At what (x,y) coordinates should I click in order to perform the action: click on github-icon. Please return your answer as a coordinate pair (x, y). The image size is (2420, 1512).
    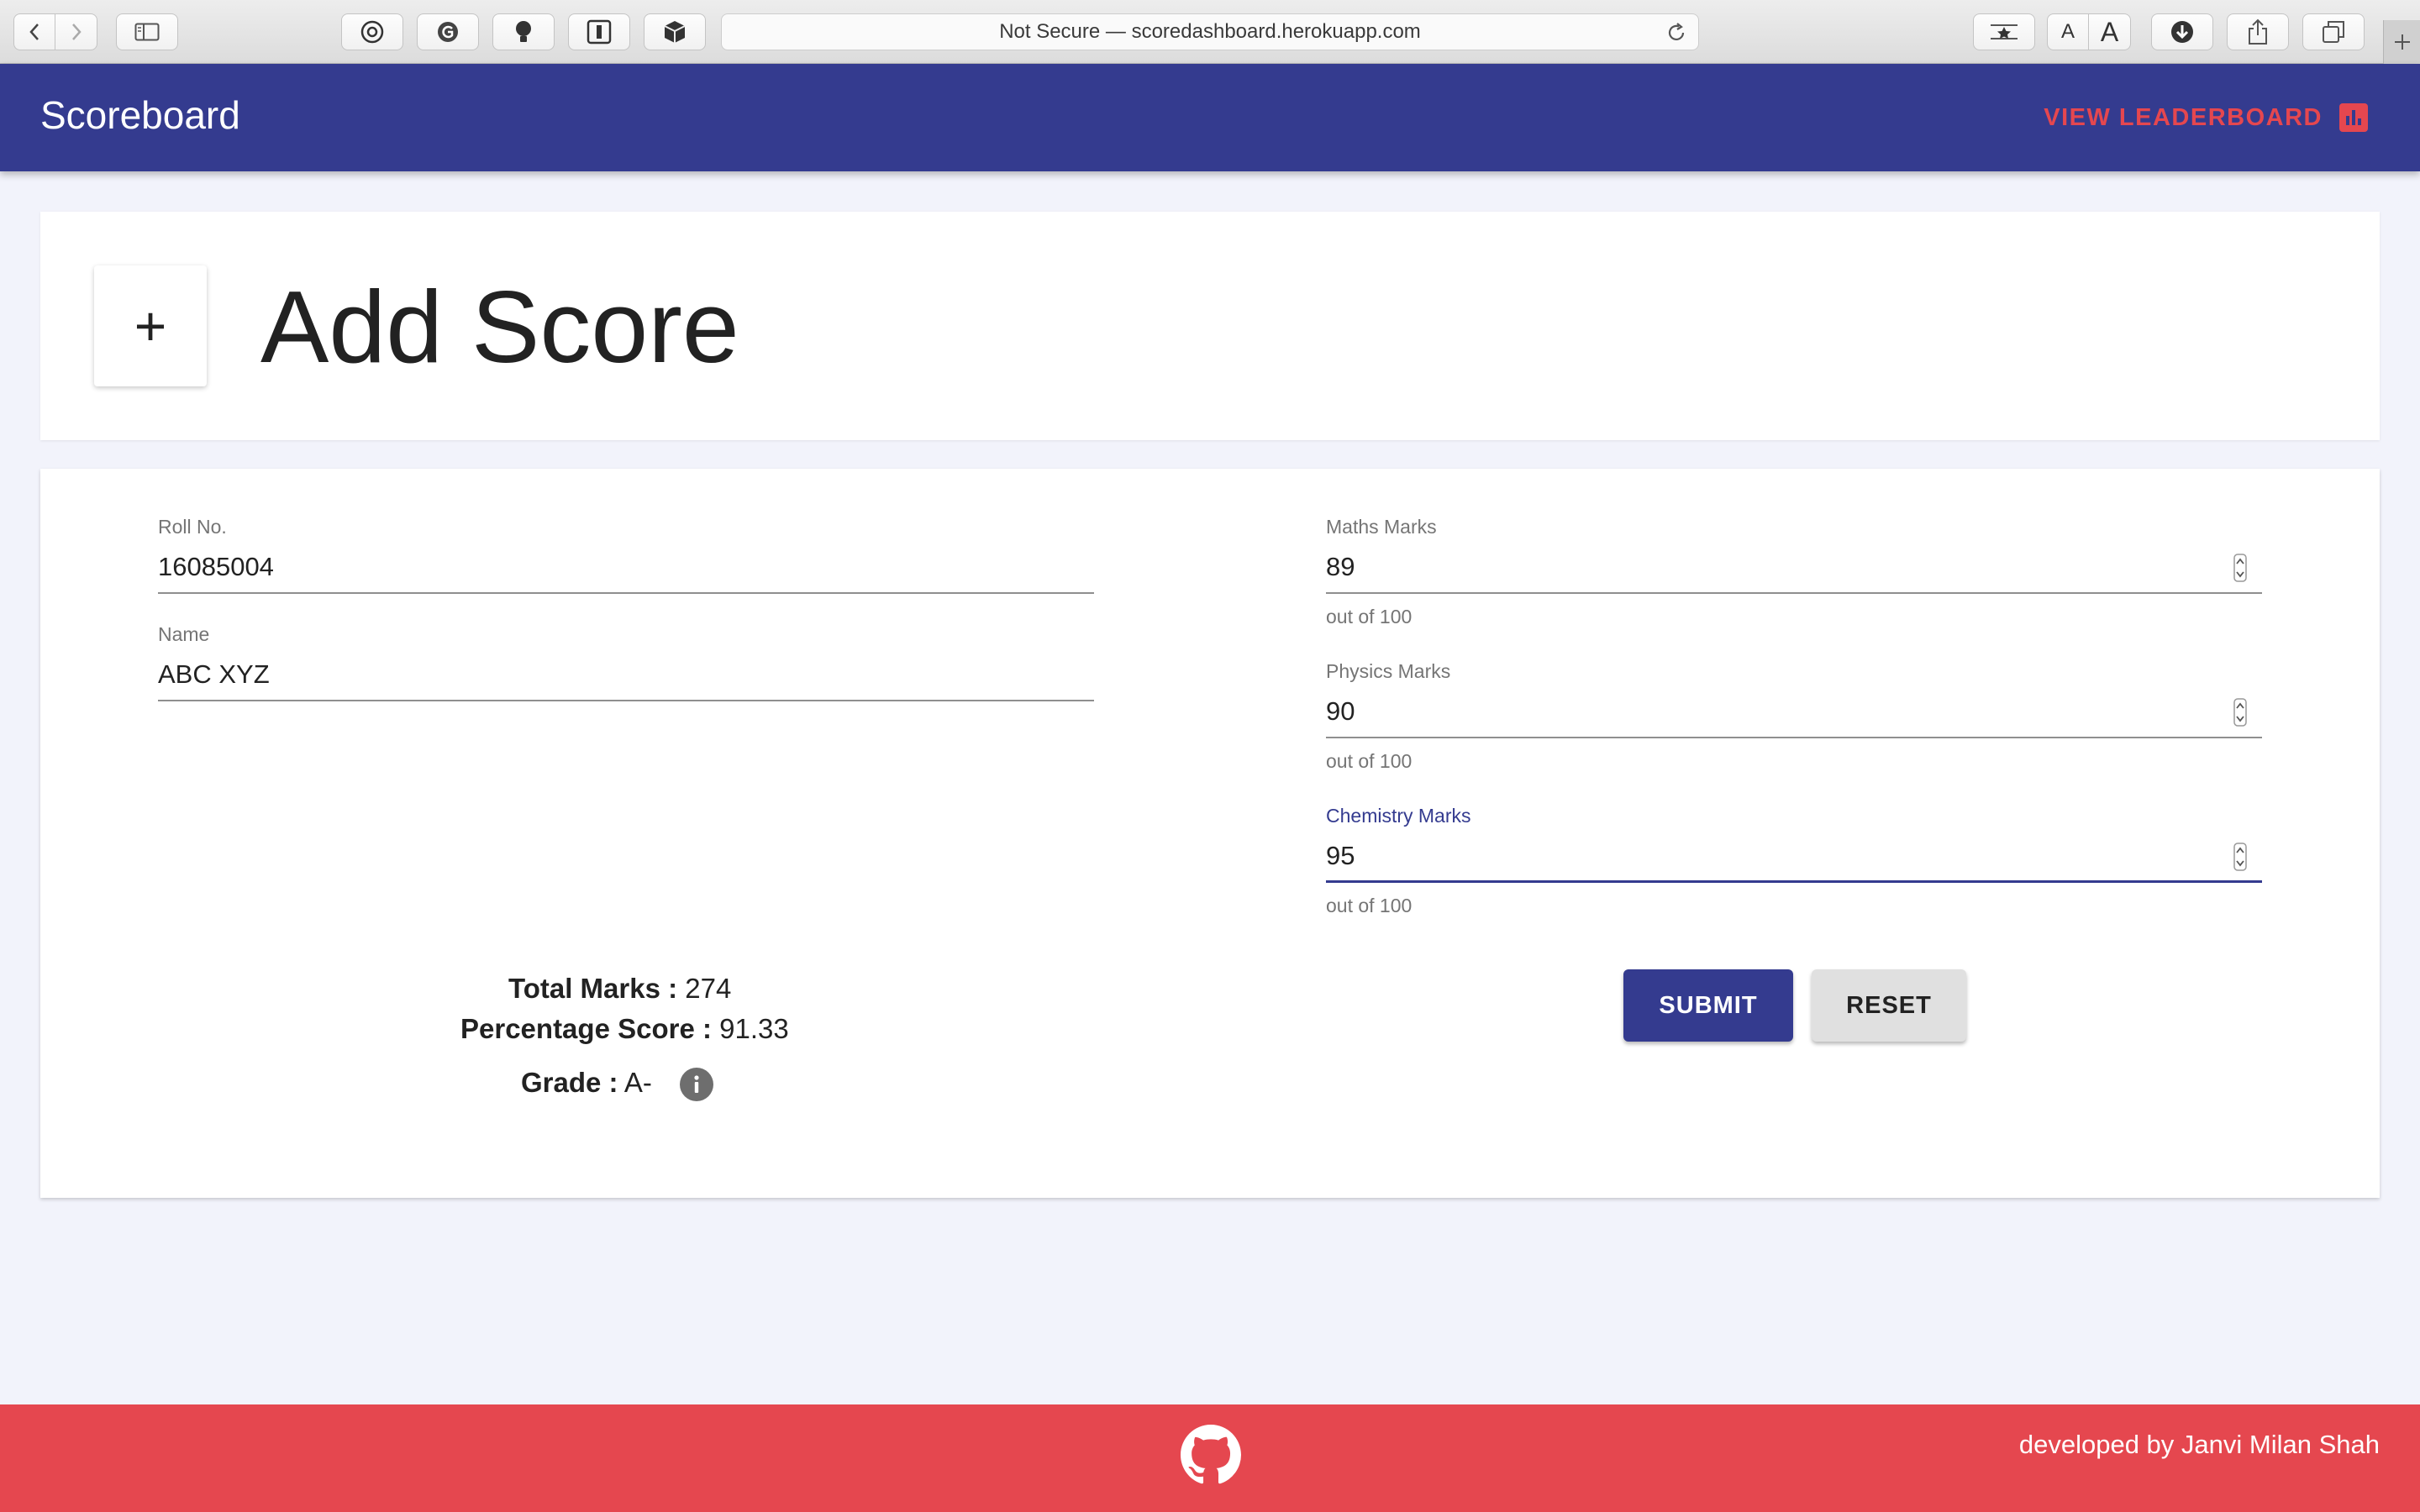
    Looking at the image, I should click on (1211, 1455).